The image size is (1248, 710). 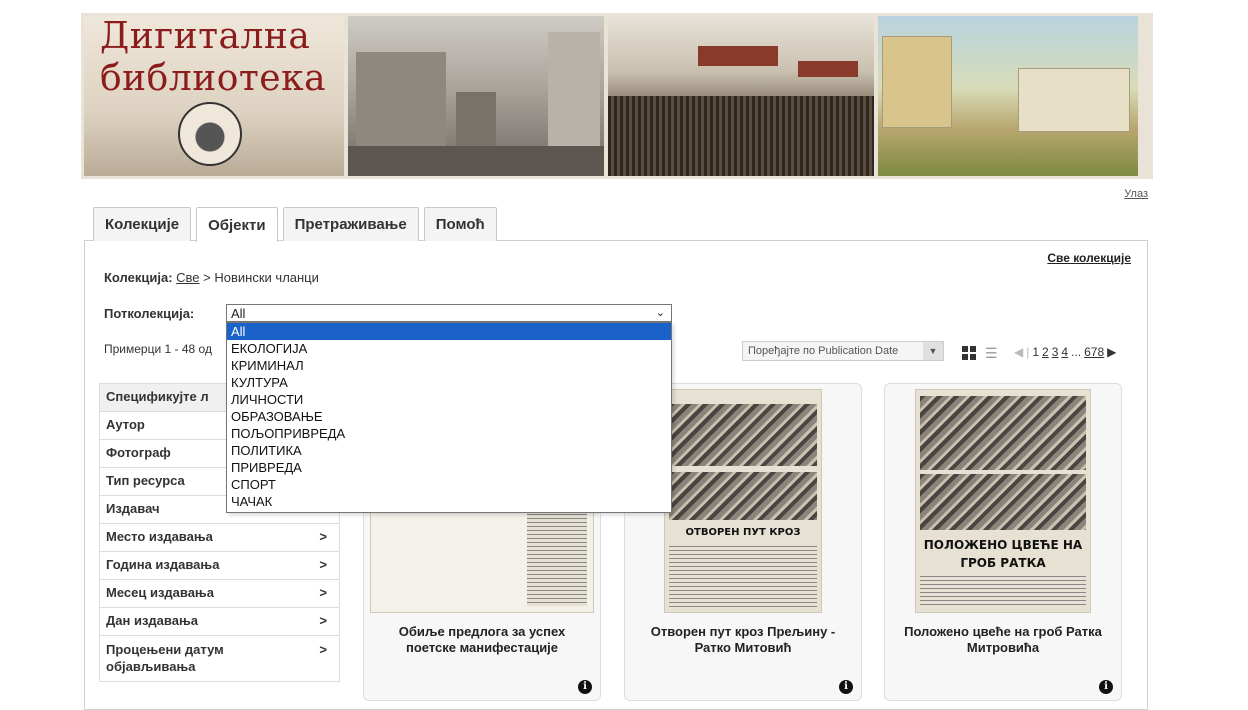 I want to click on logo-line-1: Дигитална, so click(x=205, y=36).